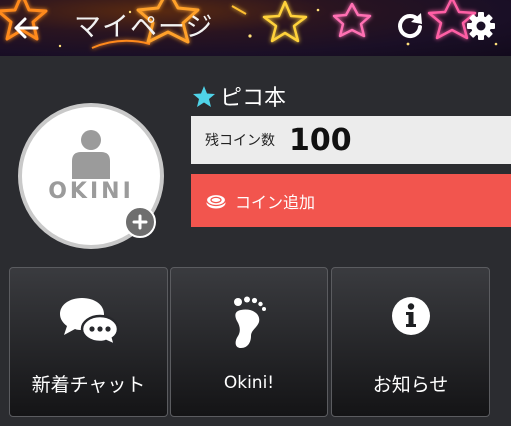 The image size is (511, 426). What do you see at coordinates (410, 385) in the screenshot?
I see `news-label: お知らせ` at bounding box center [410, 385].